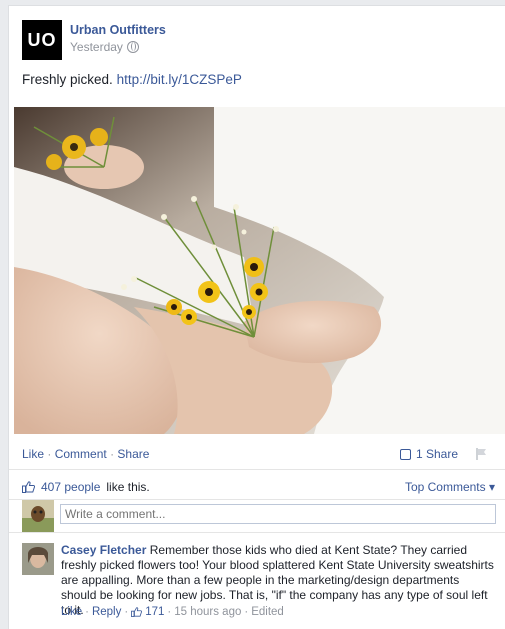  What do you see at coordinates (33, 454) in the screenshot?
I see `like-button: Like` at bounding box center [33, 454].